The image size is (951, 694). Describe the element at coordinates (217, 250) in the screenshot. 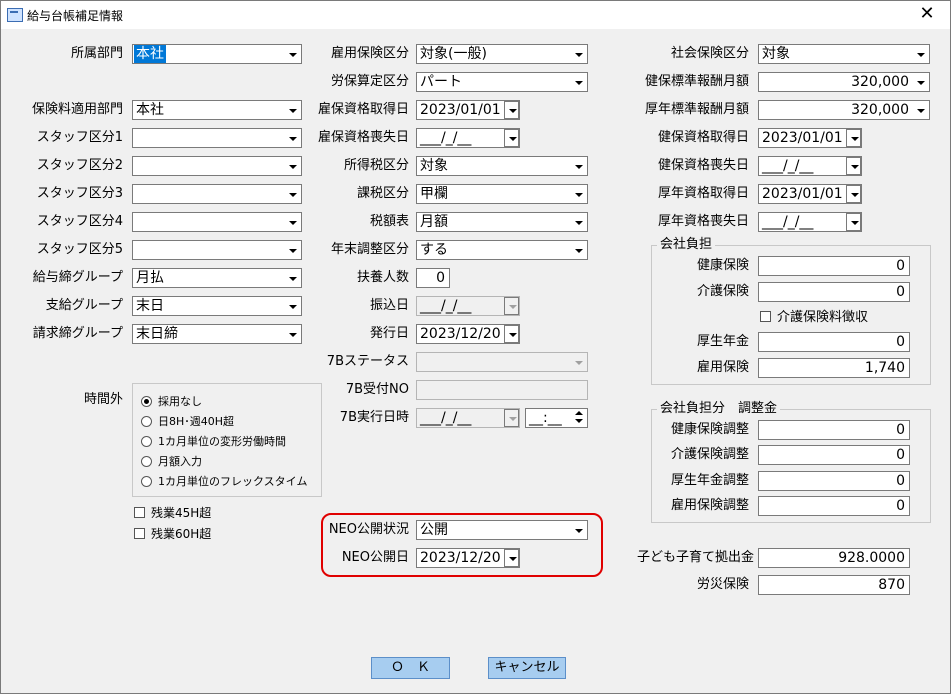

I see `staff5-select` at that location.